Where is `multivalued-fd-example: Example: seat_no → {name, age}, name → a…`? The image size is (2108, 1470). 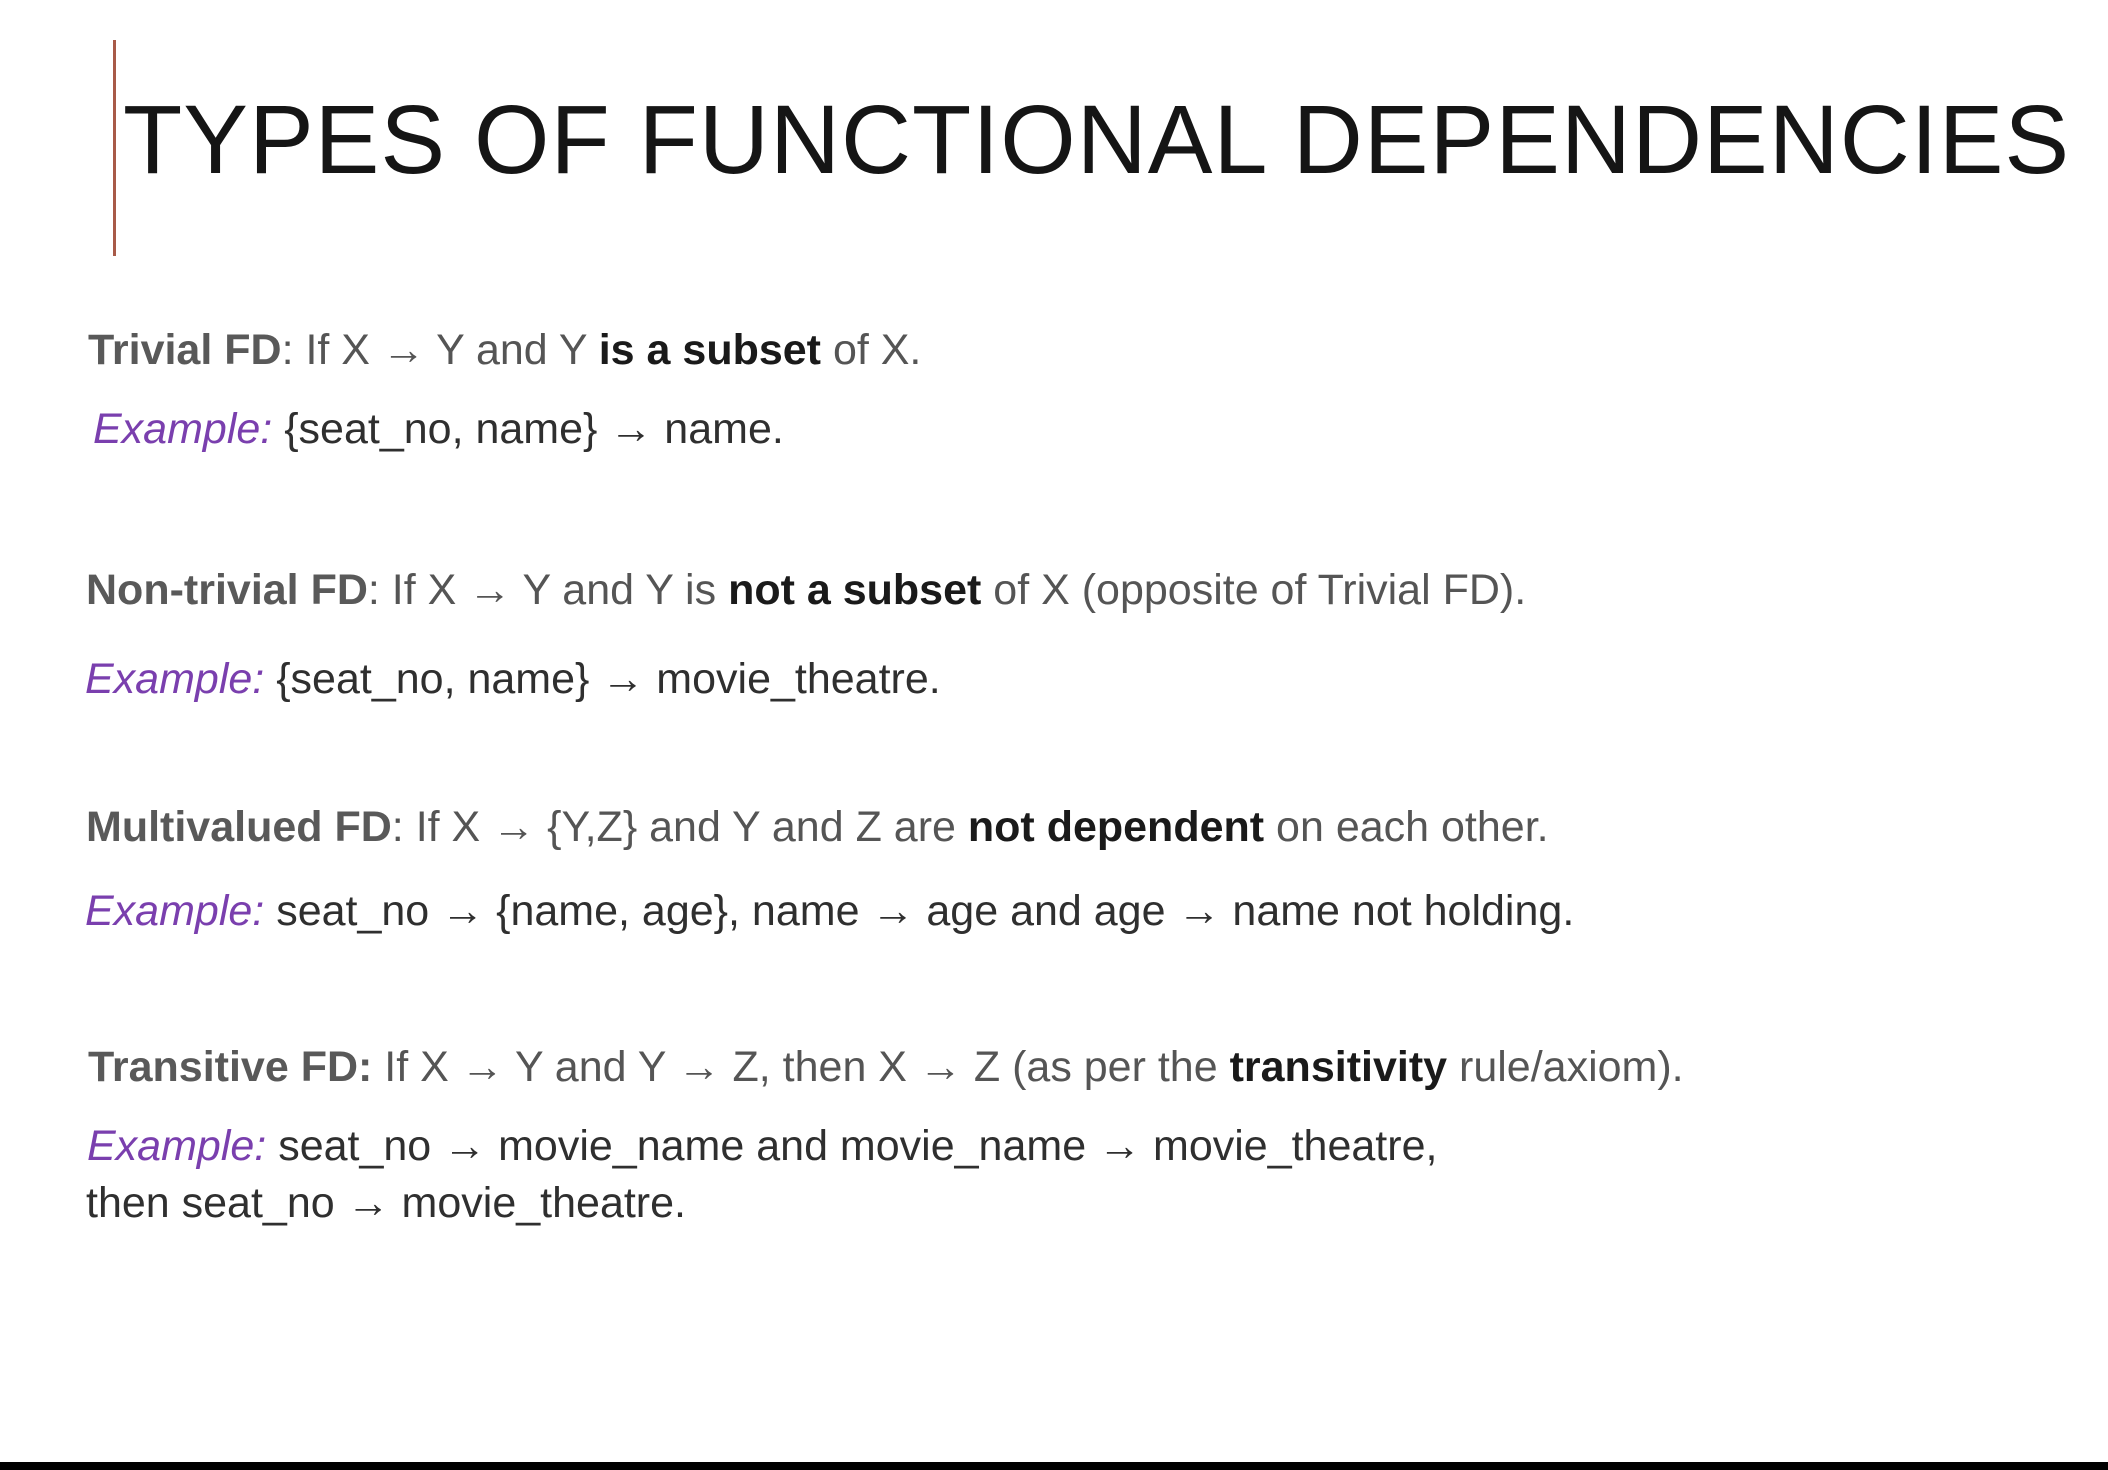
multivalued-fd-example: Example: seat_no → {name, age}, name → a… is located at coordinates (829, 912).